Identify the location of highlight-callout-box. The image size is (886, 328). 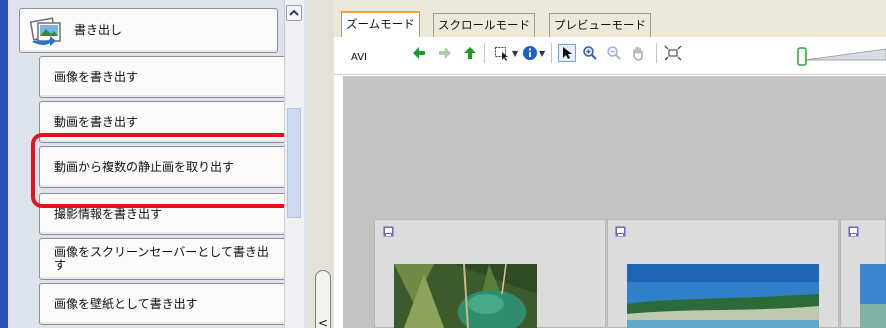
(164, 170).